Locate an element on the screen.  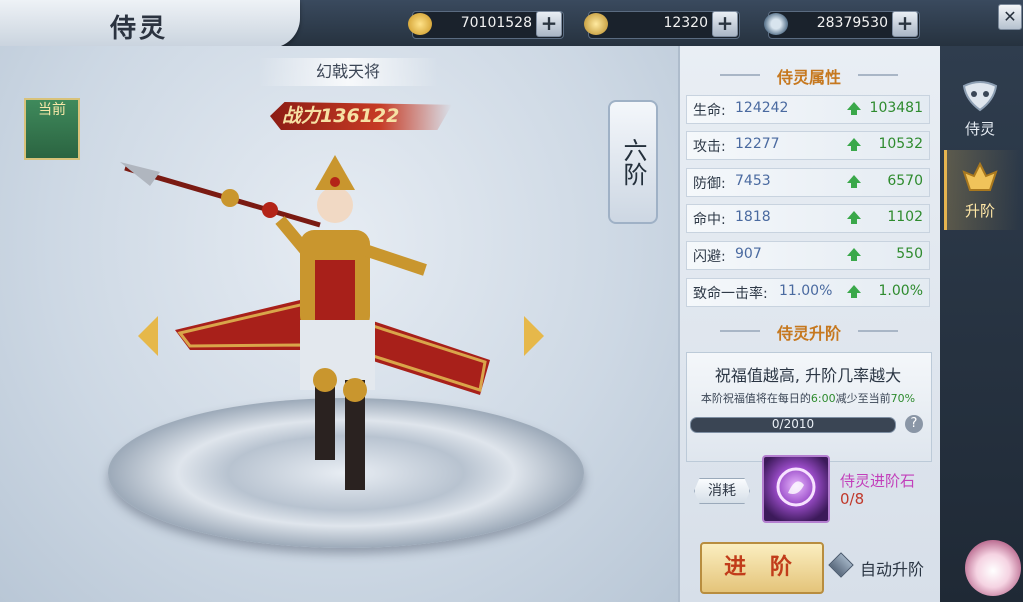
coin-icon is located at coordinates (776, 24).